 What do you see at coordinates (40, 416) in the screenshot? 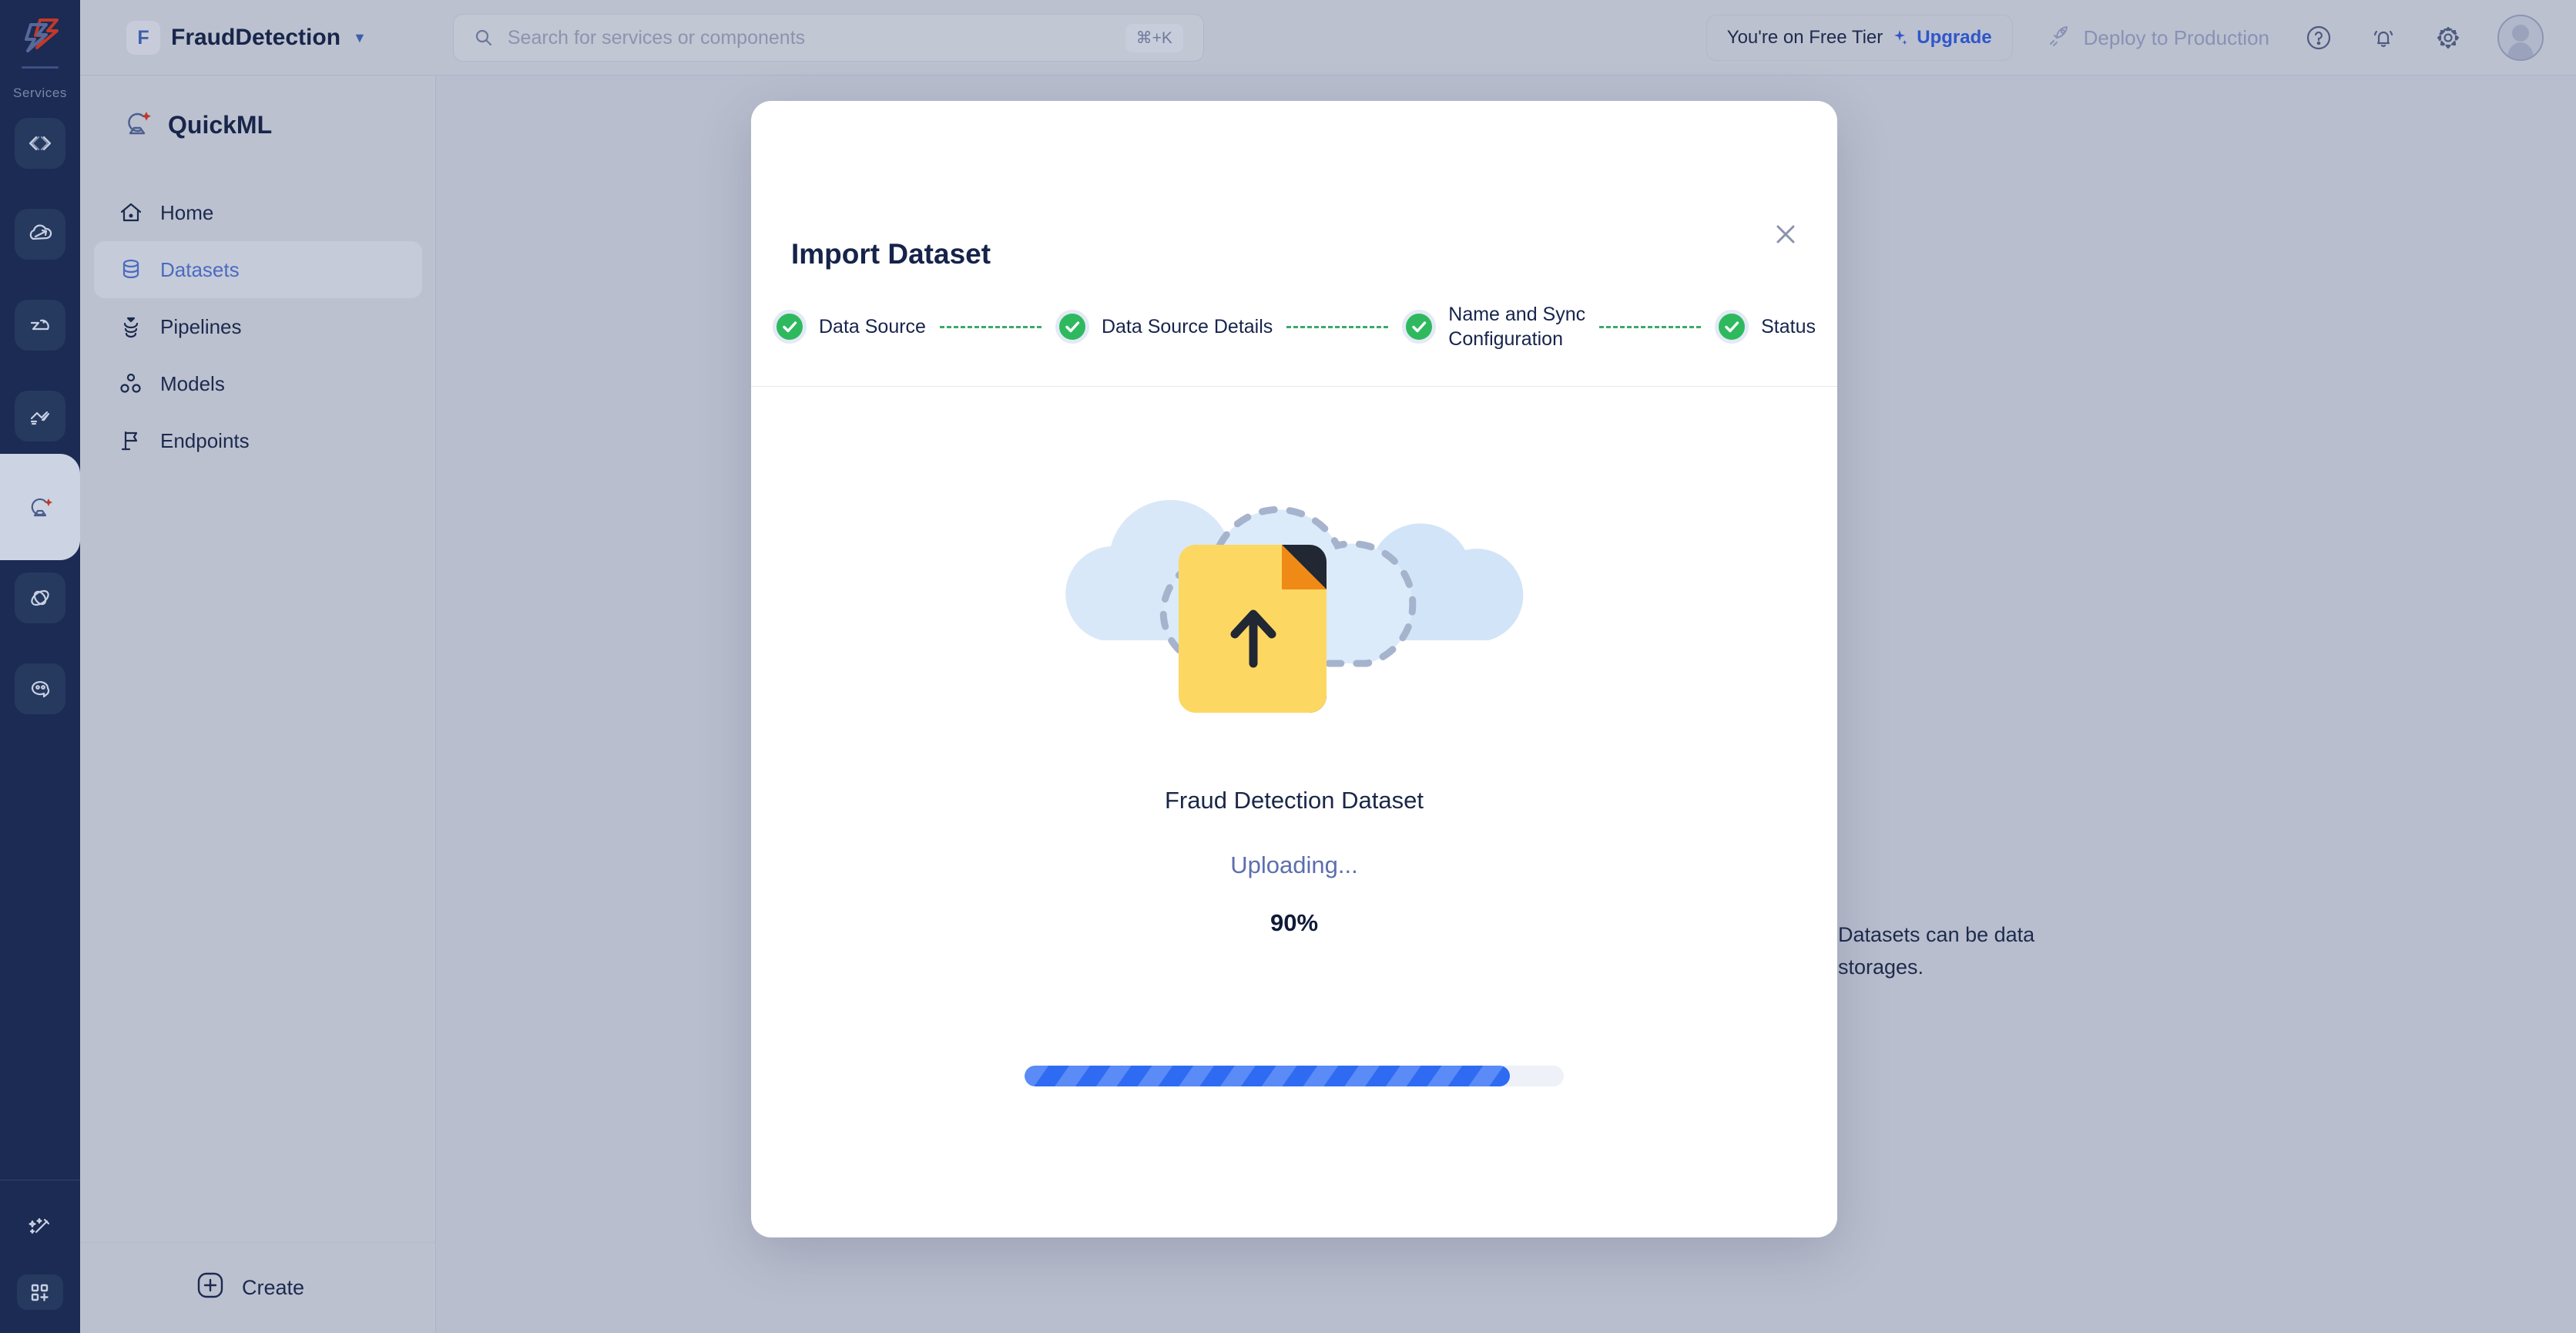
I see `service-link` at bounding box center [40, 416].